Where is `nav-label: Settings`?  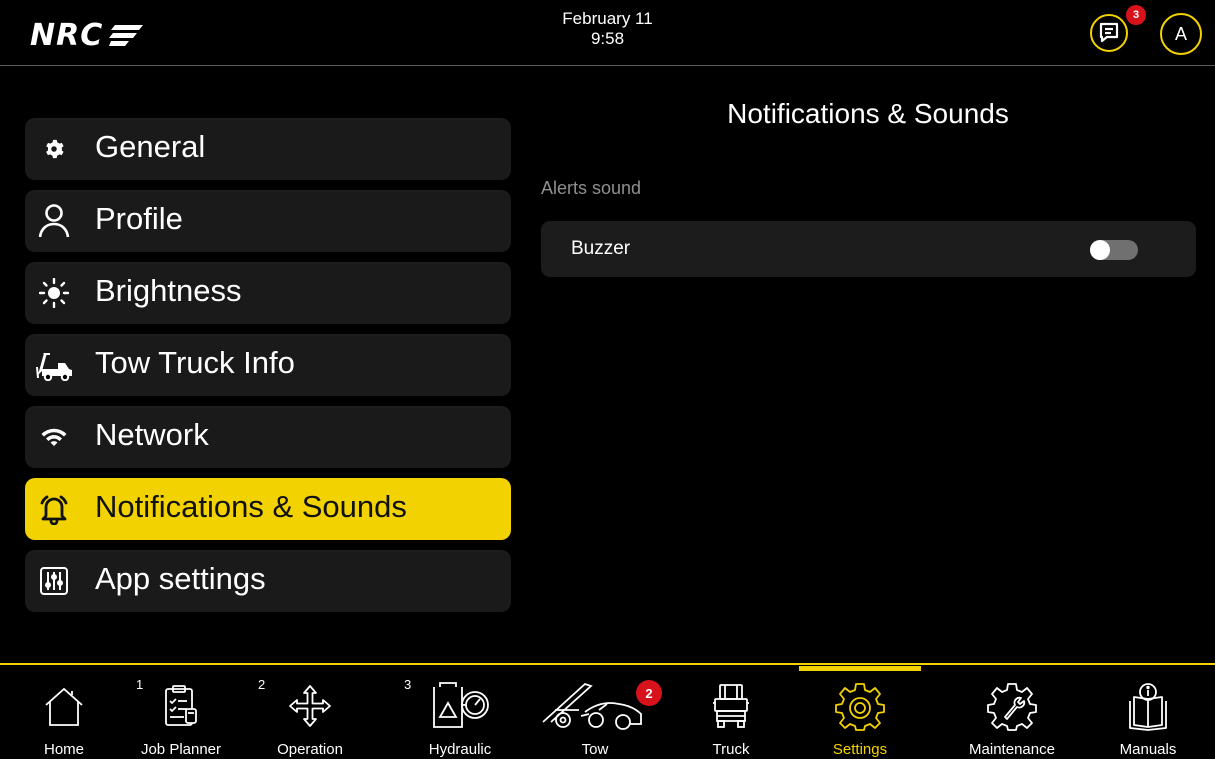 nav-label: Settings is located at coordinates (860, 749).